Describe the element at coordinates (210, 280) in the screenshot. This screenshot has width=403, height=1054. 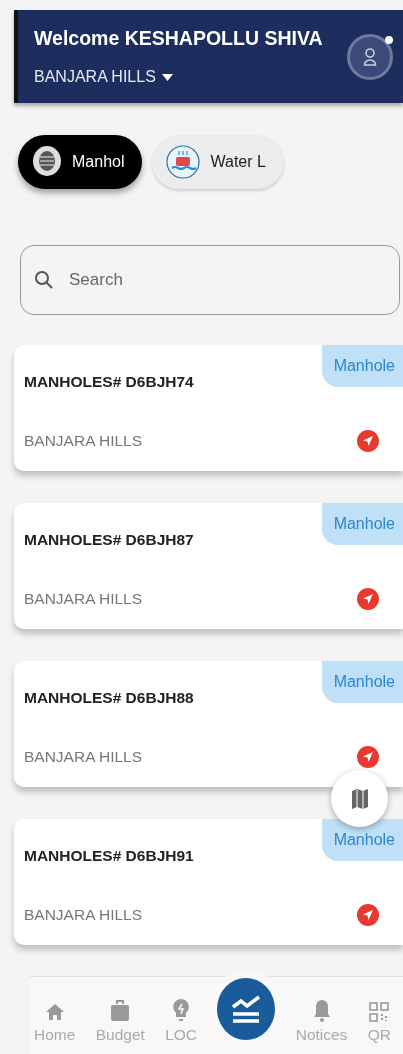
I see `search-field: Search` at that location.